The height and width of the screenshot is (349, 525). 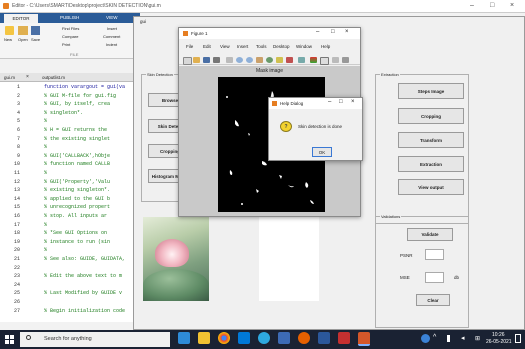 I want to click on code-line: 15 % unrecognized propert, so click(x=70, y=208).